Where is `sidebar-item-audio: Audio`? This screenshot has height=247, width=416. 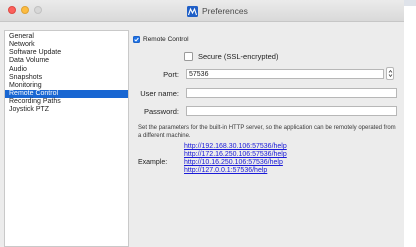
sidebar-item-audio: Audio is located at coordinates (66, 70).